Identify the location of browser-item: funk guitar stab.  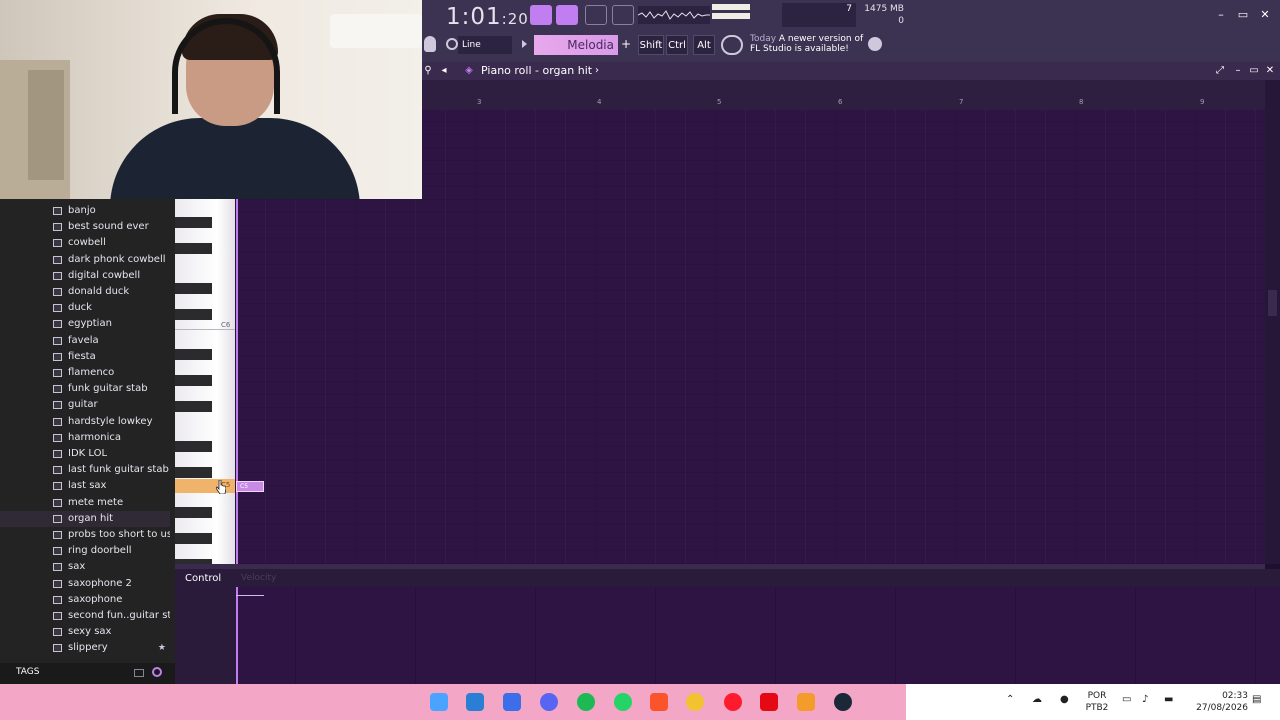
(85, 389).